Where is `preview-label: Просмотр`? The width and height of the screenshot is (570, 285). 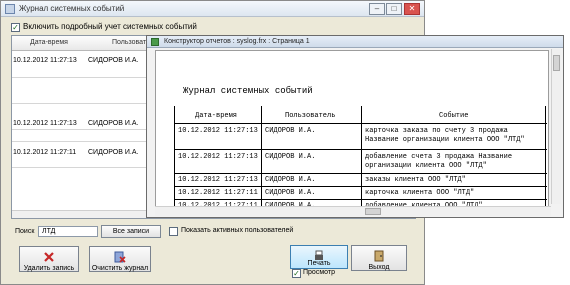
preview-label: Просмотр is located at coordinates (319, 272).